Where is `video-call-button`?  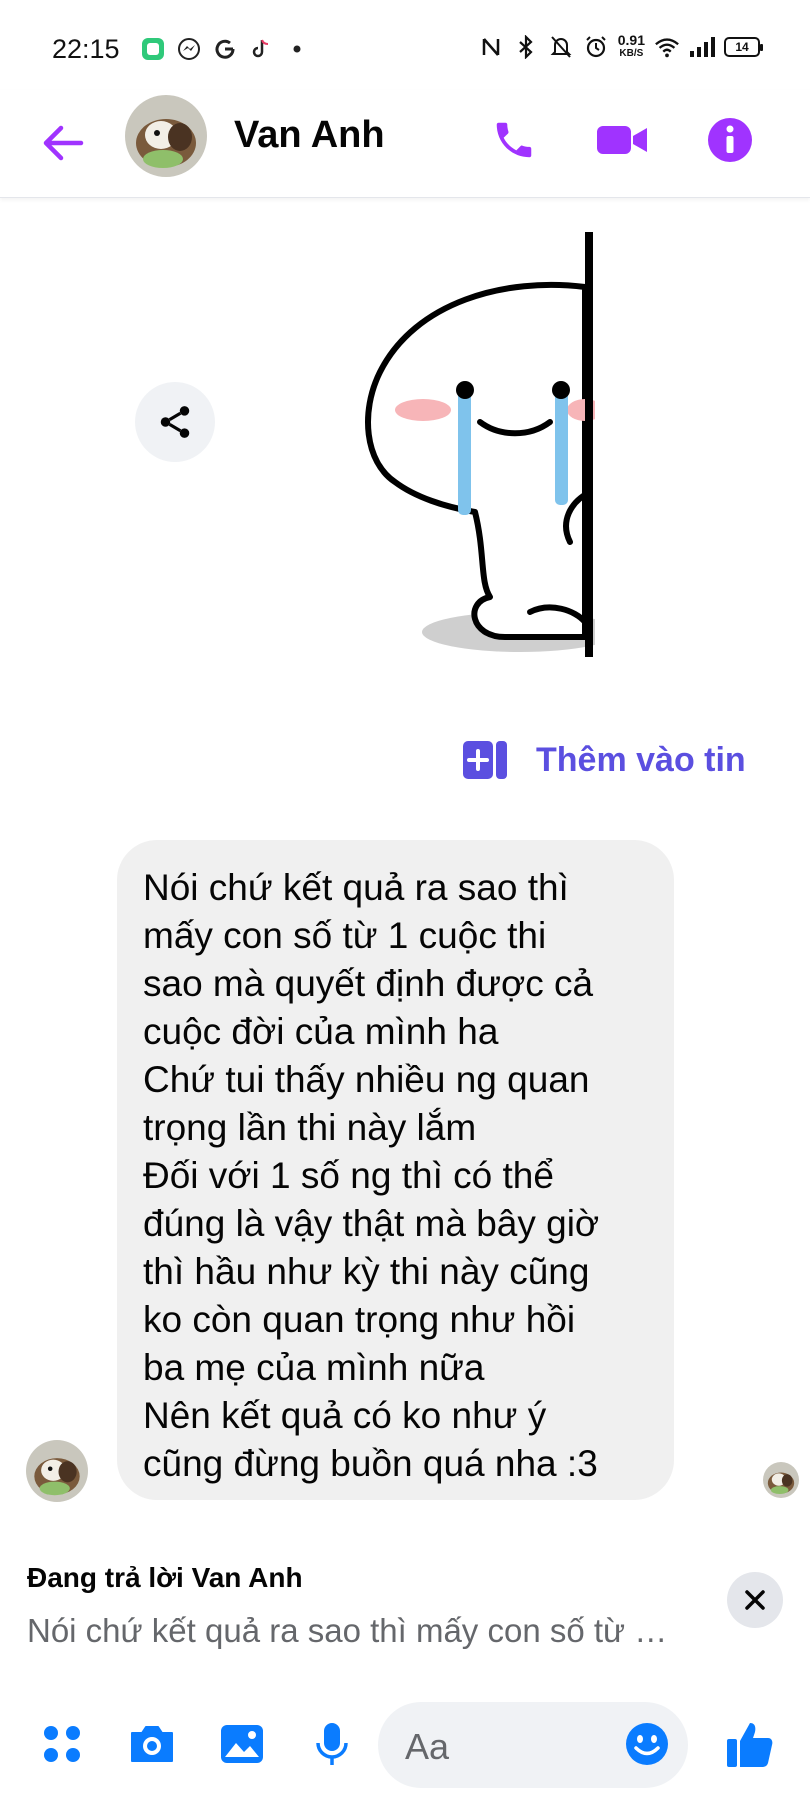 video-call-button is located at coordinates (622, 140).